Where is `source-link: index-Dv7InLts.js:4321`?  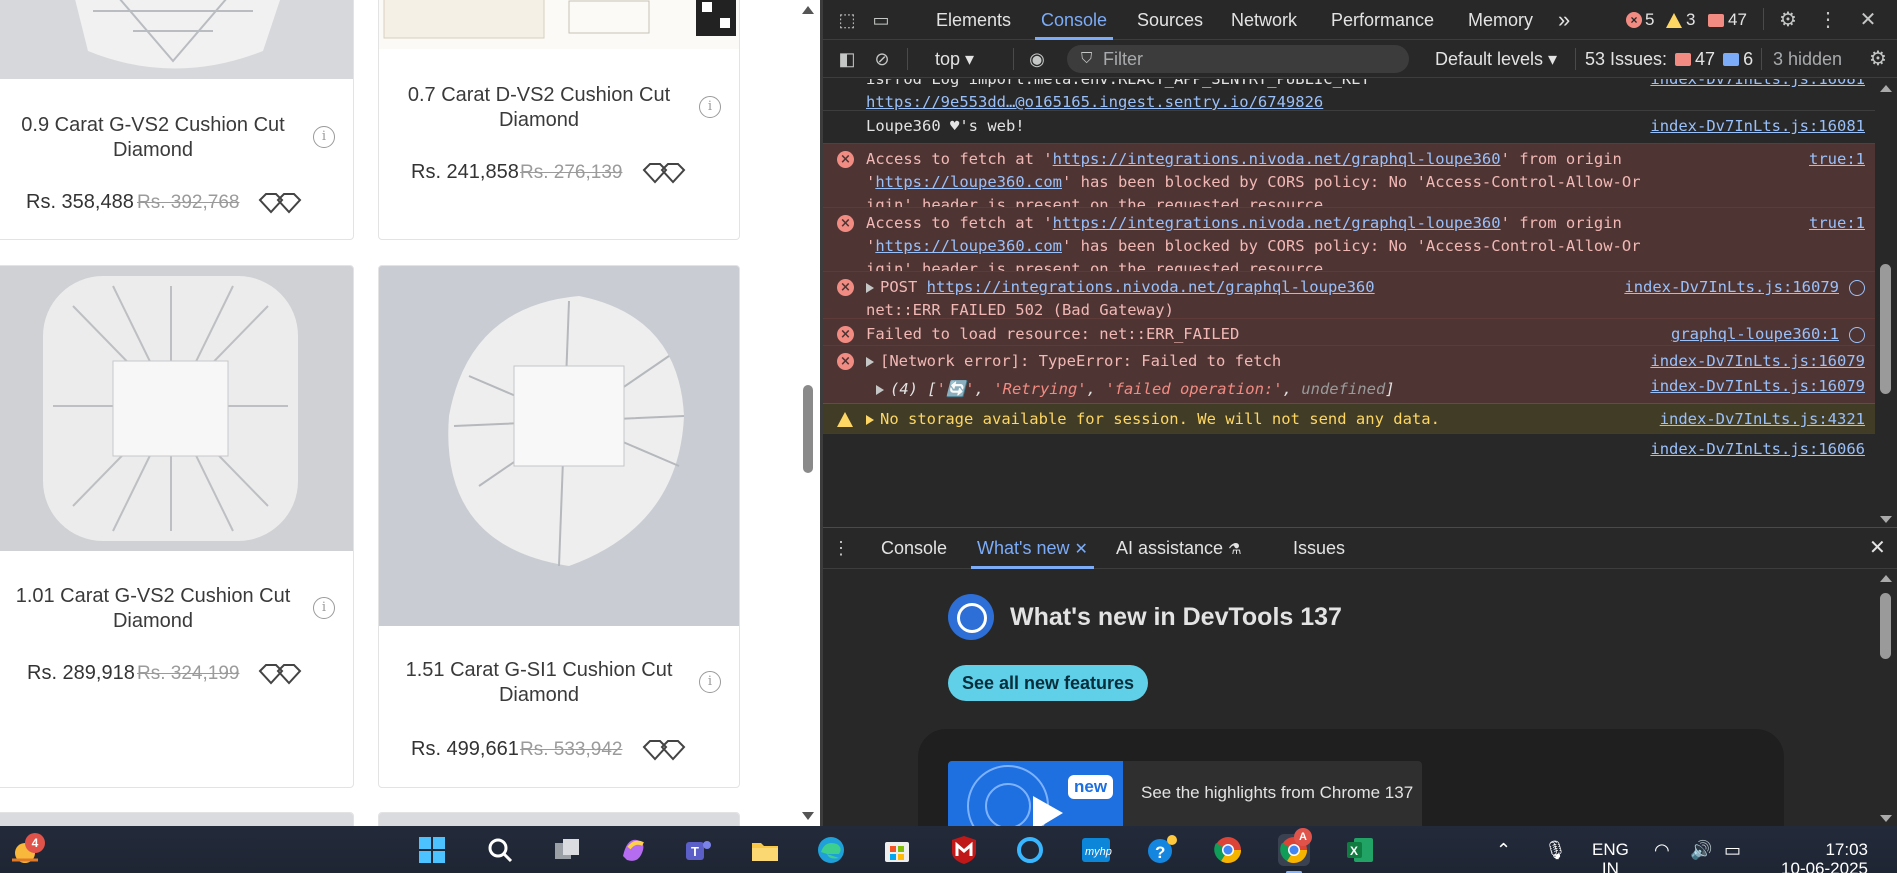
source-link: index-Dv7InLts.js:4321 is located at coordinates (1762, 419).